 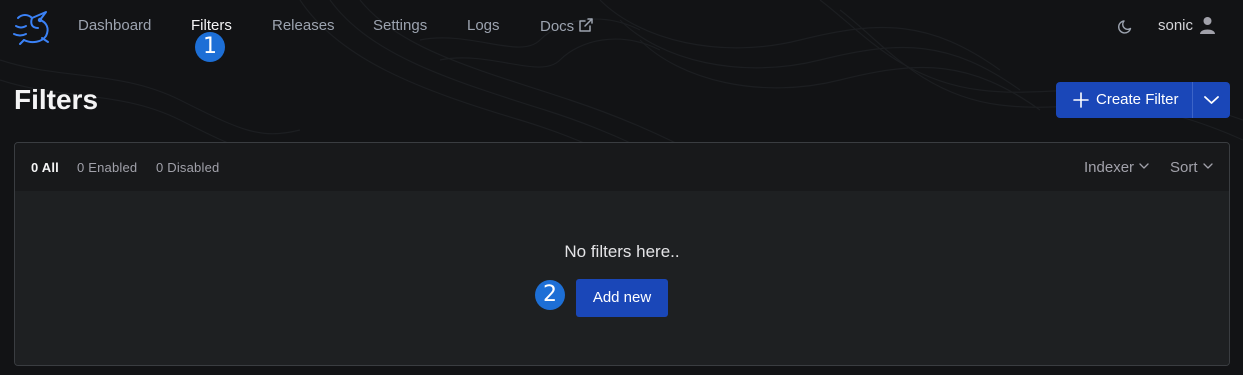 What do you see at coordinates (45, 167) in the screenshot?
I see `tab-all: 0 All` at bounding box center [45, 167].